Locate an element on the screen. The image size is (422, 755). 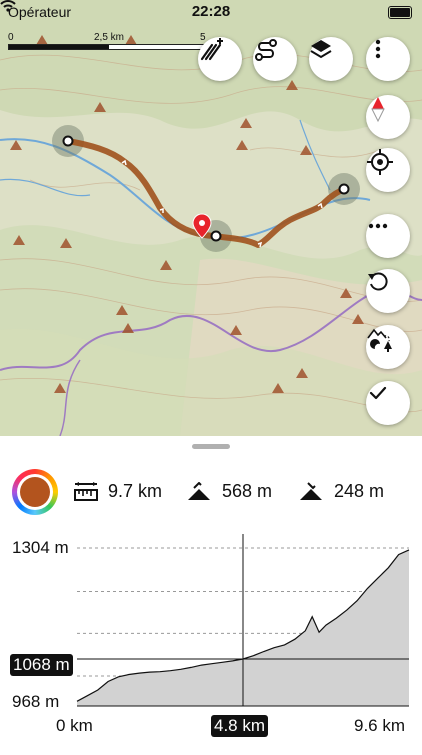
map-scale: 0 2,5 km 5 is located at coordinates (108, 42).